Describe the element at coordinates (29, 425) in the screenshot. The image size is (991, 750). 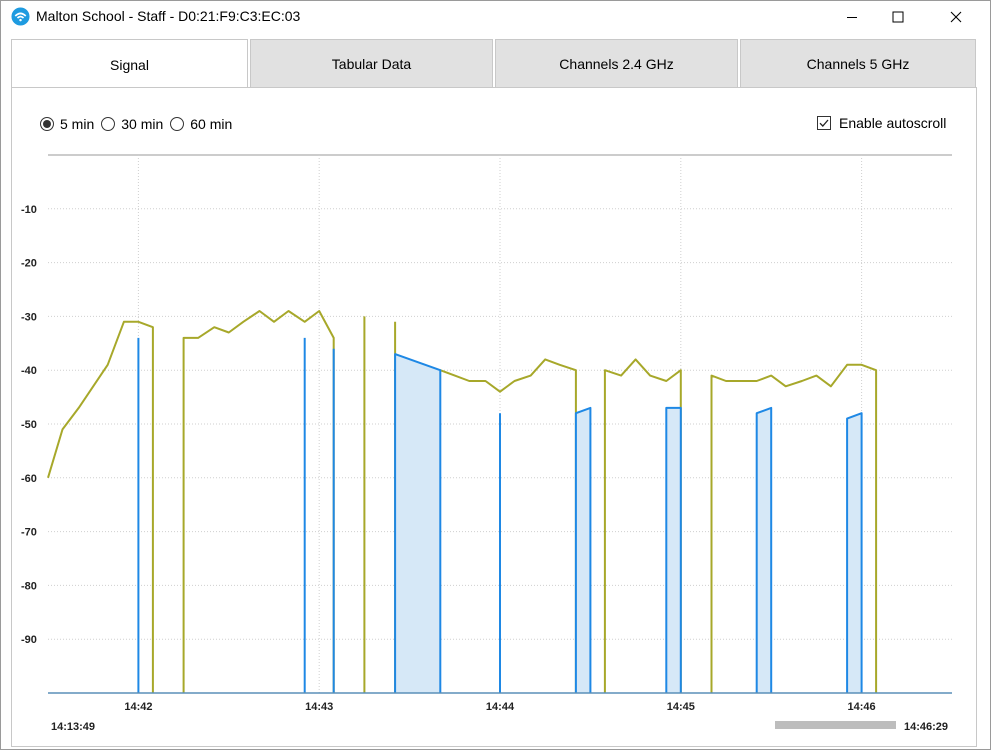
I see `y-tick-label: -50` at that location.